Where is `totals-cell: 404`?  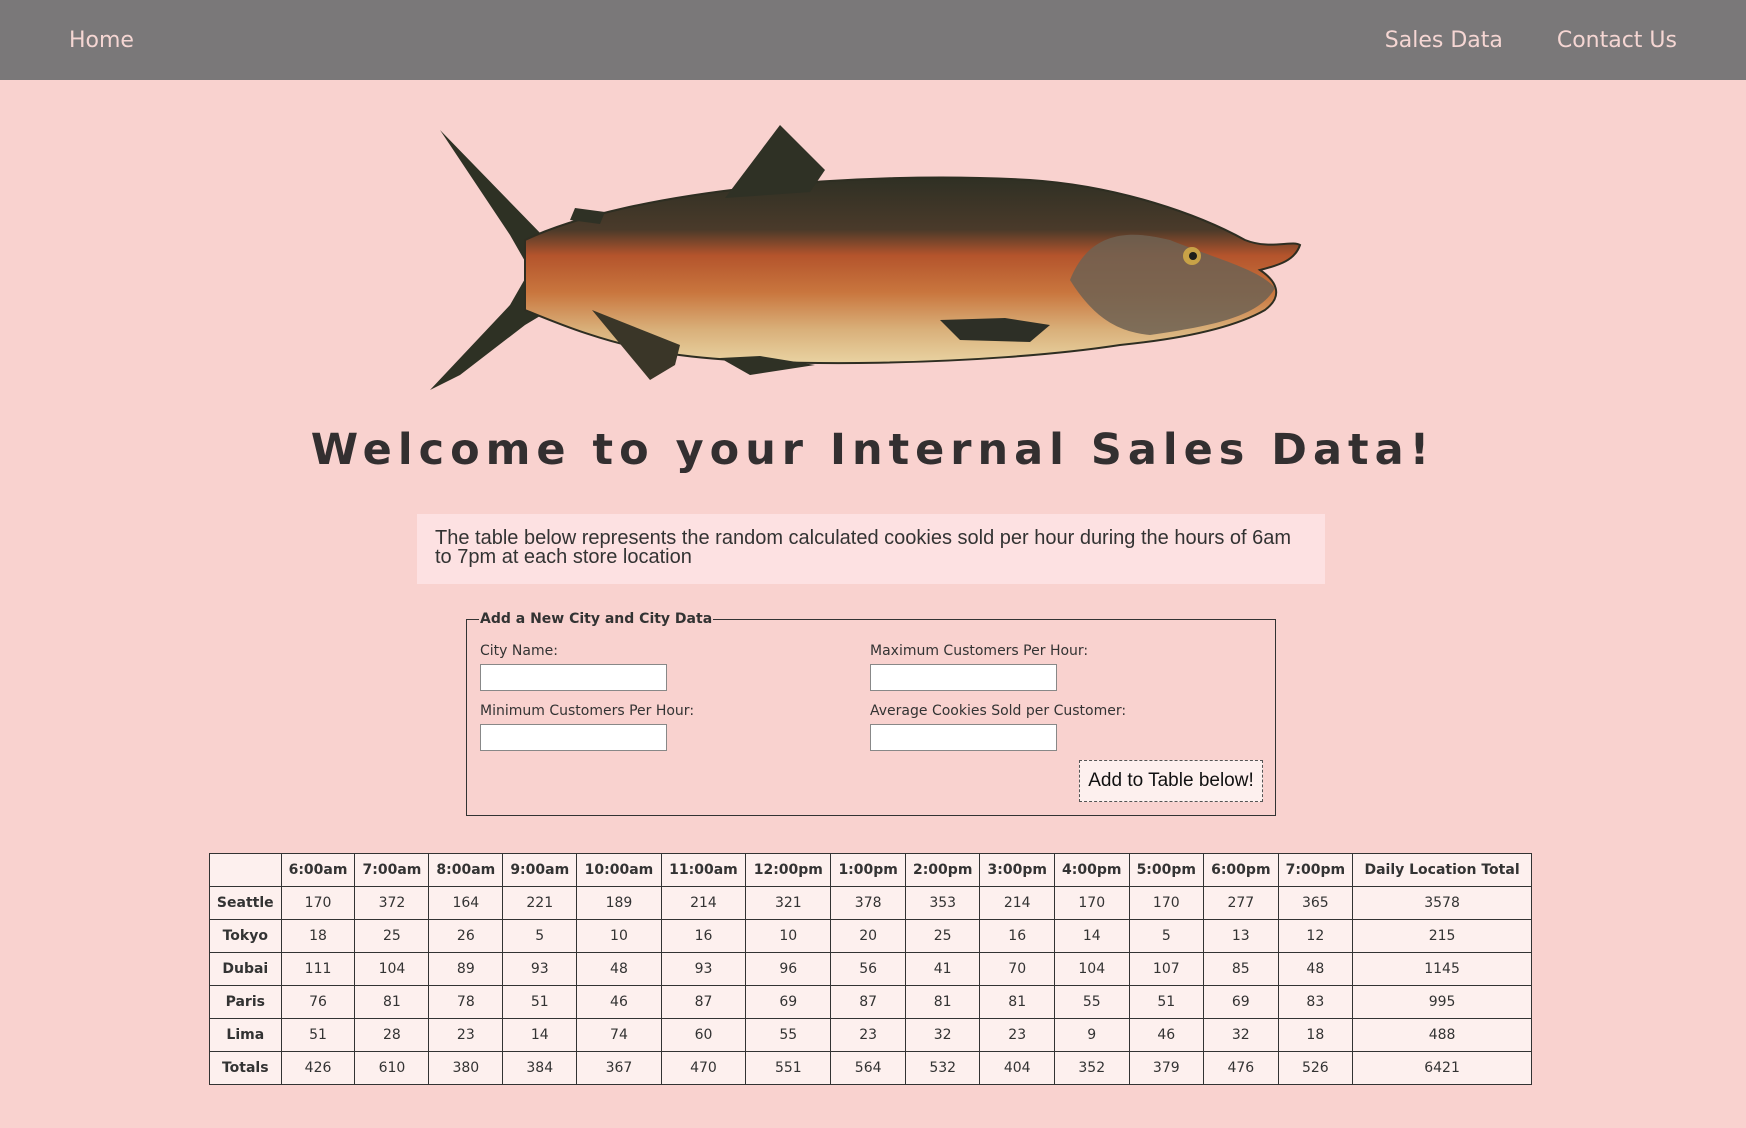 totals-cell: 404 is located at coordinates (1017, 1068).